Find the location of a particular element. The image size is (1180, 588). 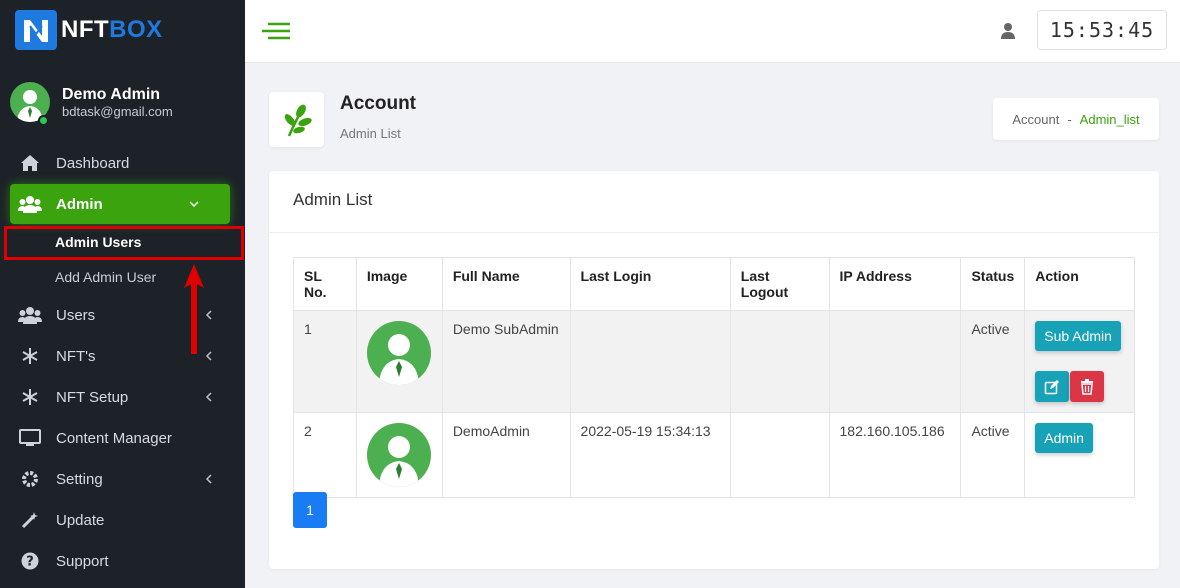

user-profile: Demo Admin bdtask@gmail.com is located at coordinates (91, 102).